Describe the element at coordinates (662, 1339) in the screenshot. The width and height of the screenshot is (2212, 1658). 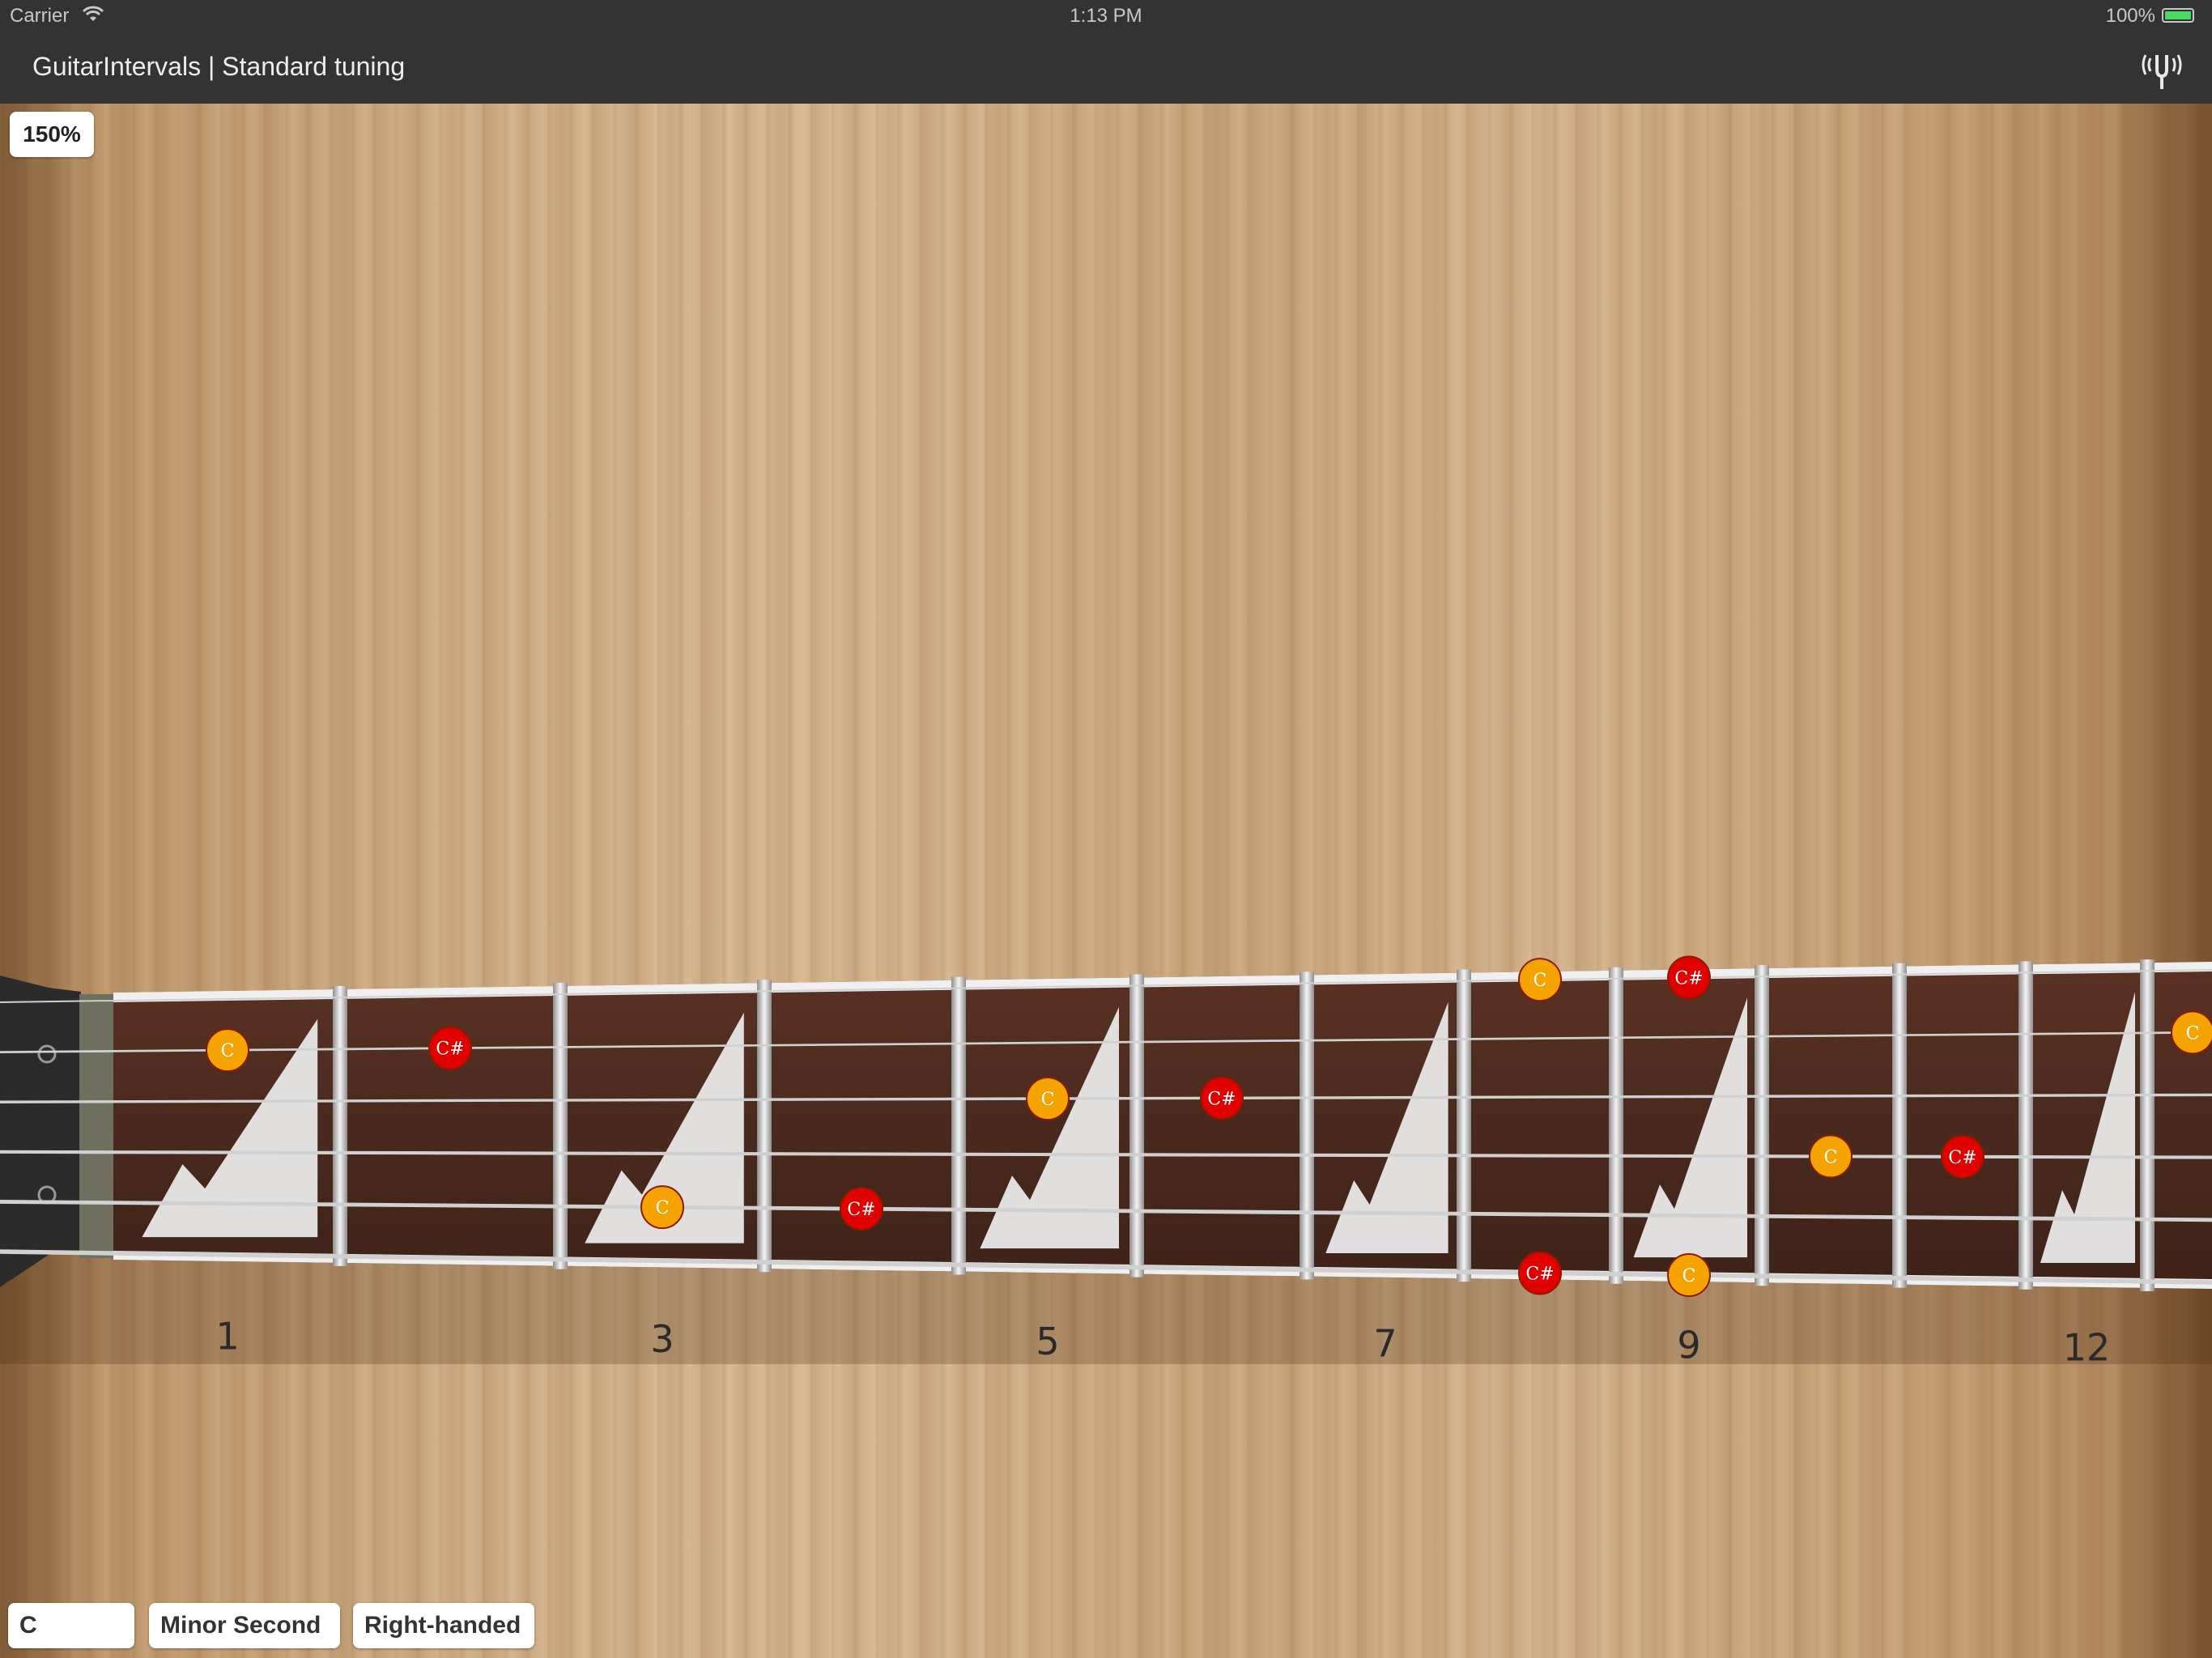
I see `fret-number: 3` at that location.